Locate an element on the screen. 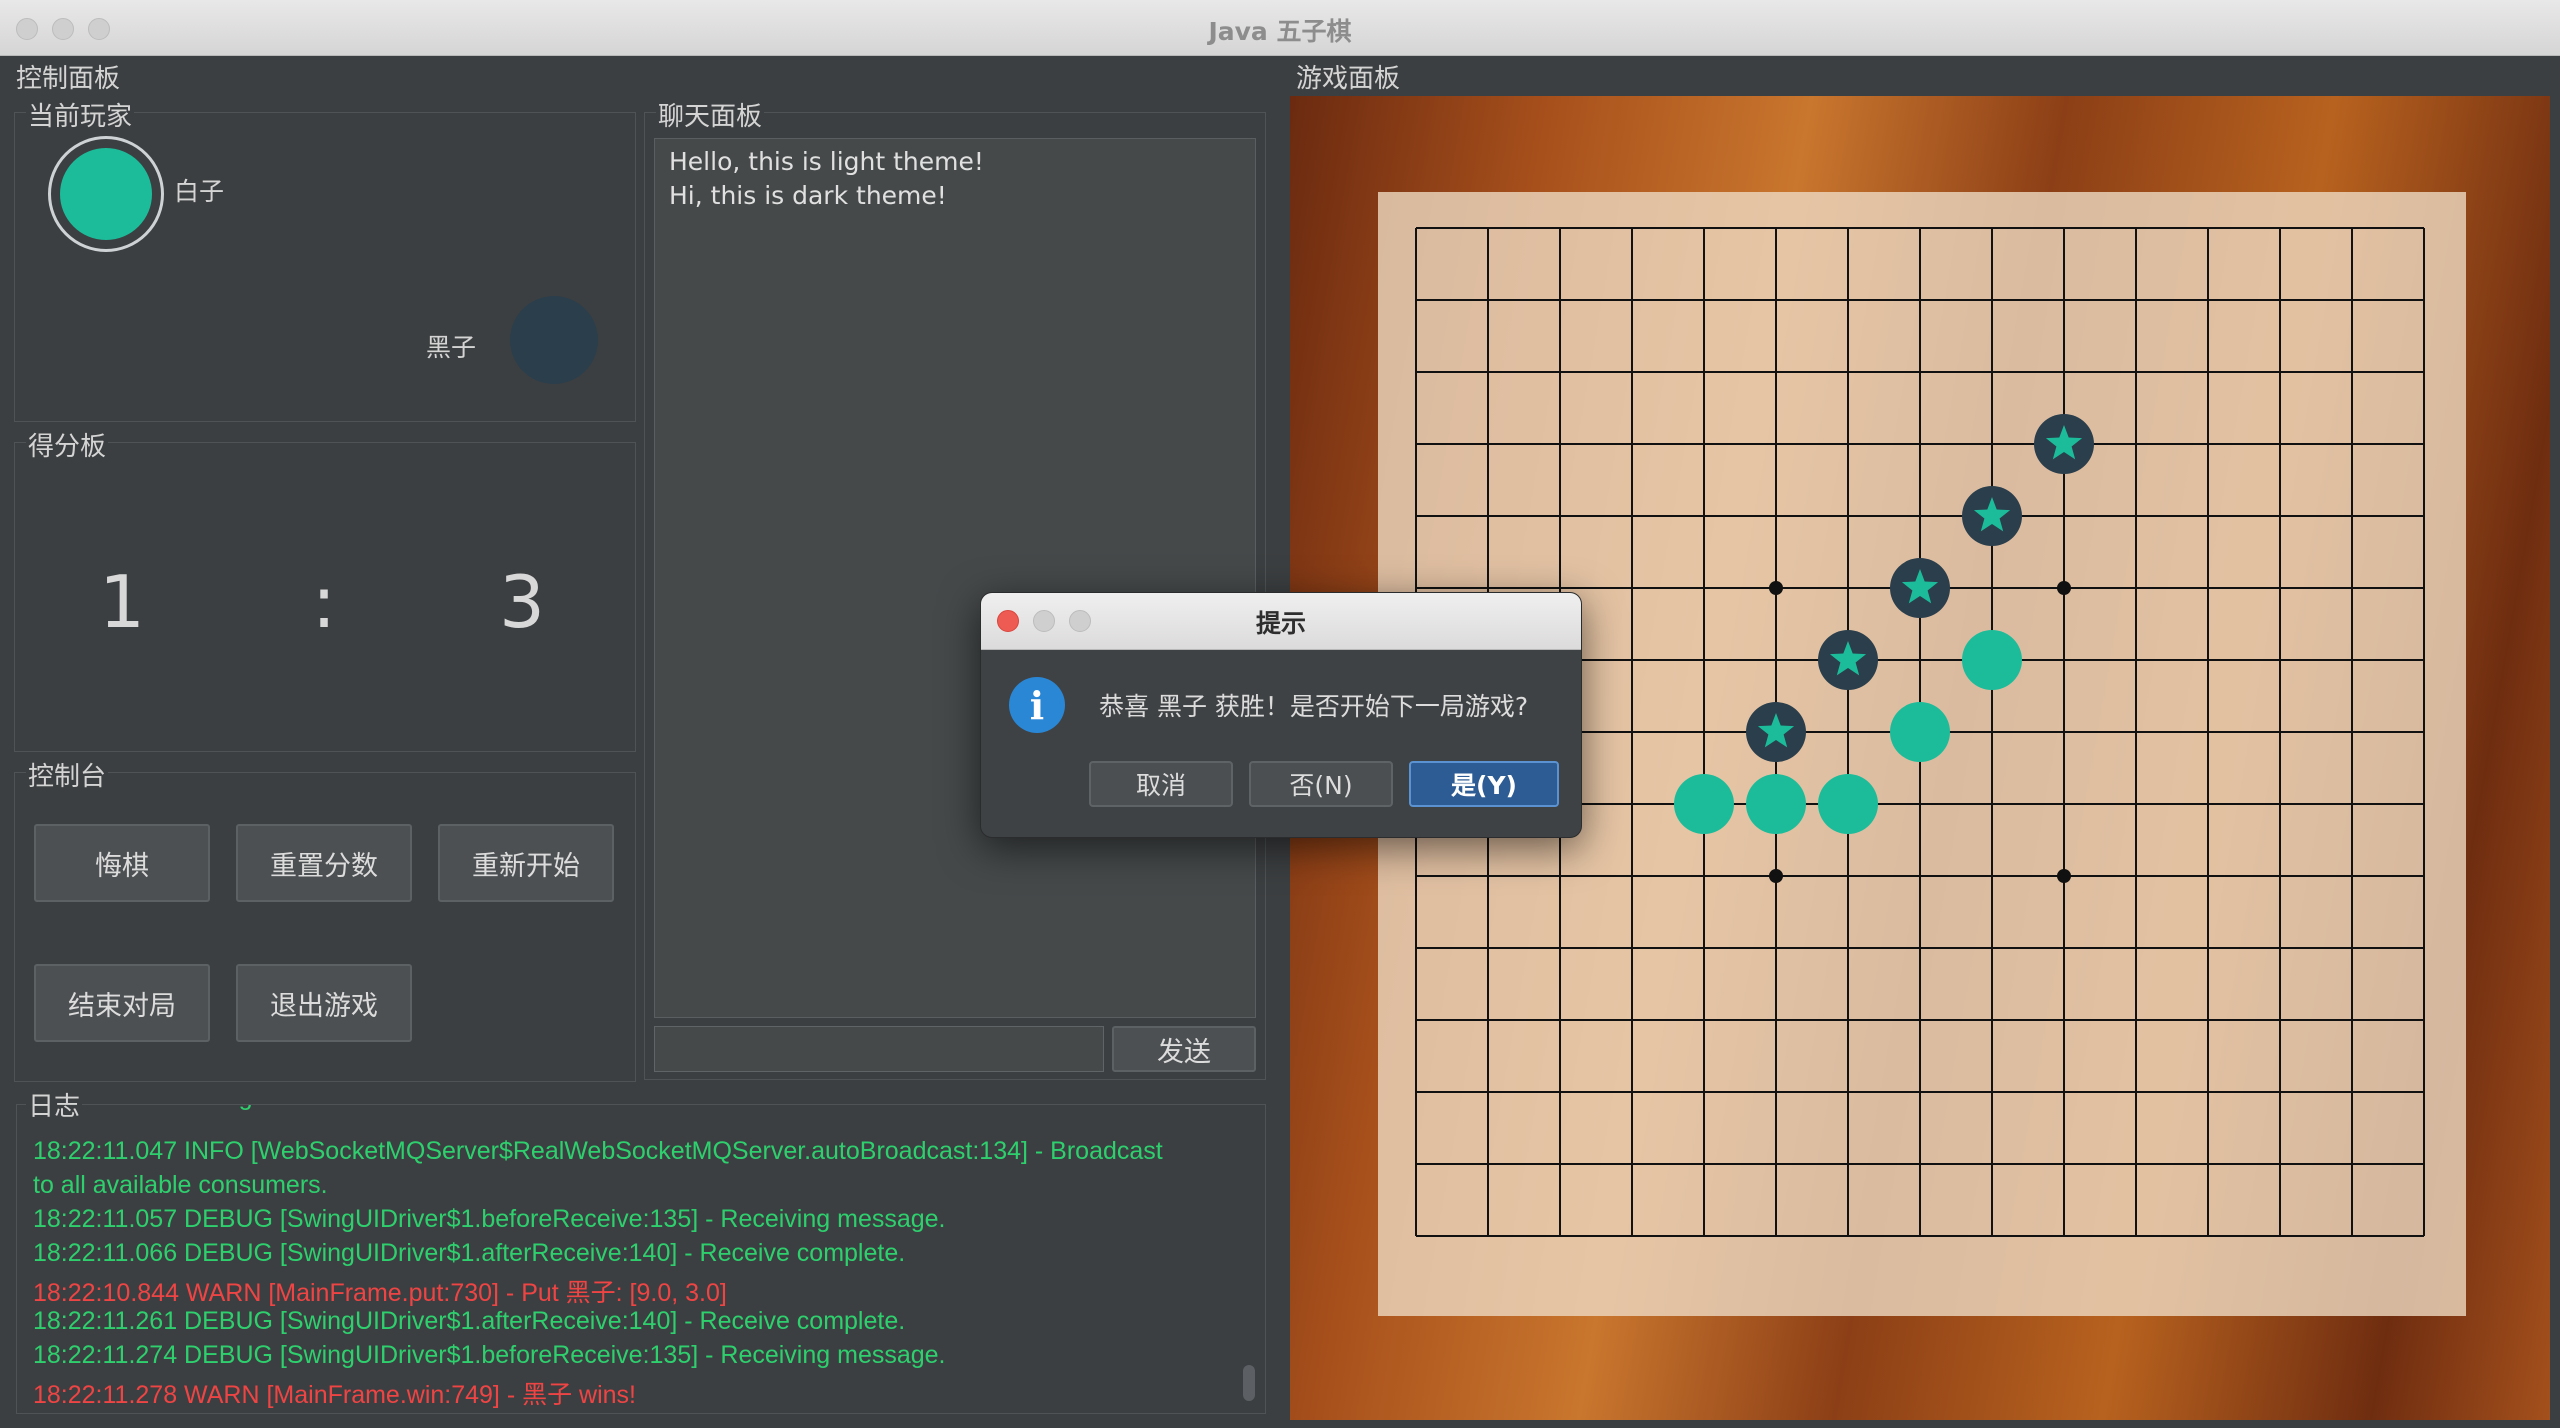 The height and width of the screenshot is (1428, 2560). exit-game-button: 退出游戏 is located at coordinates (324, 1003).